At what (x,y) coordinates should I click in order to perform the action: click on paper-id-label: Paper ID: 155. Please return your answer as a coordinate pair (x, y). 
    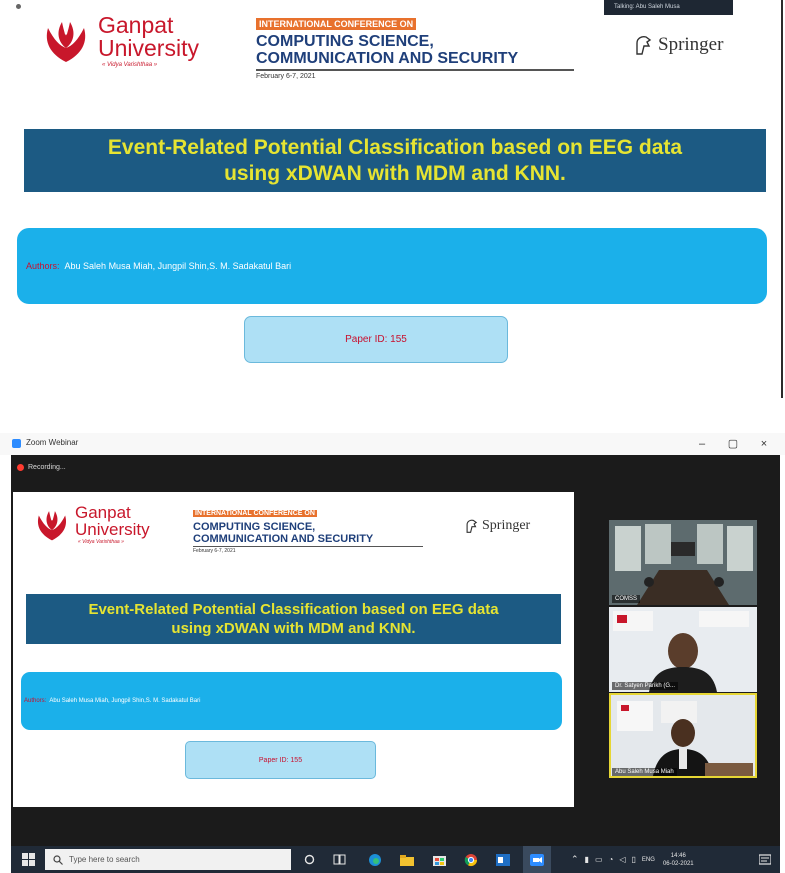
    Looking at the image, I should click on (376, 339).